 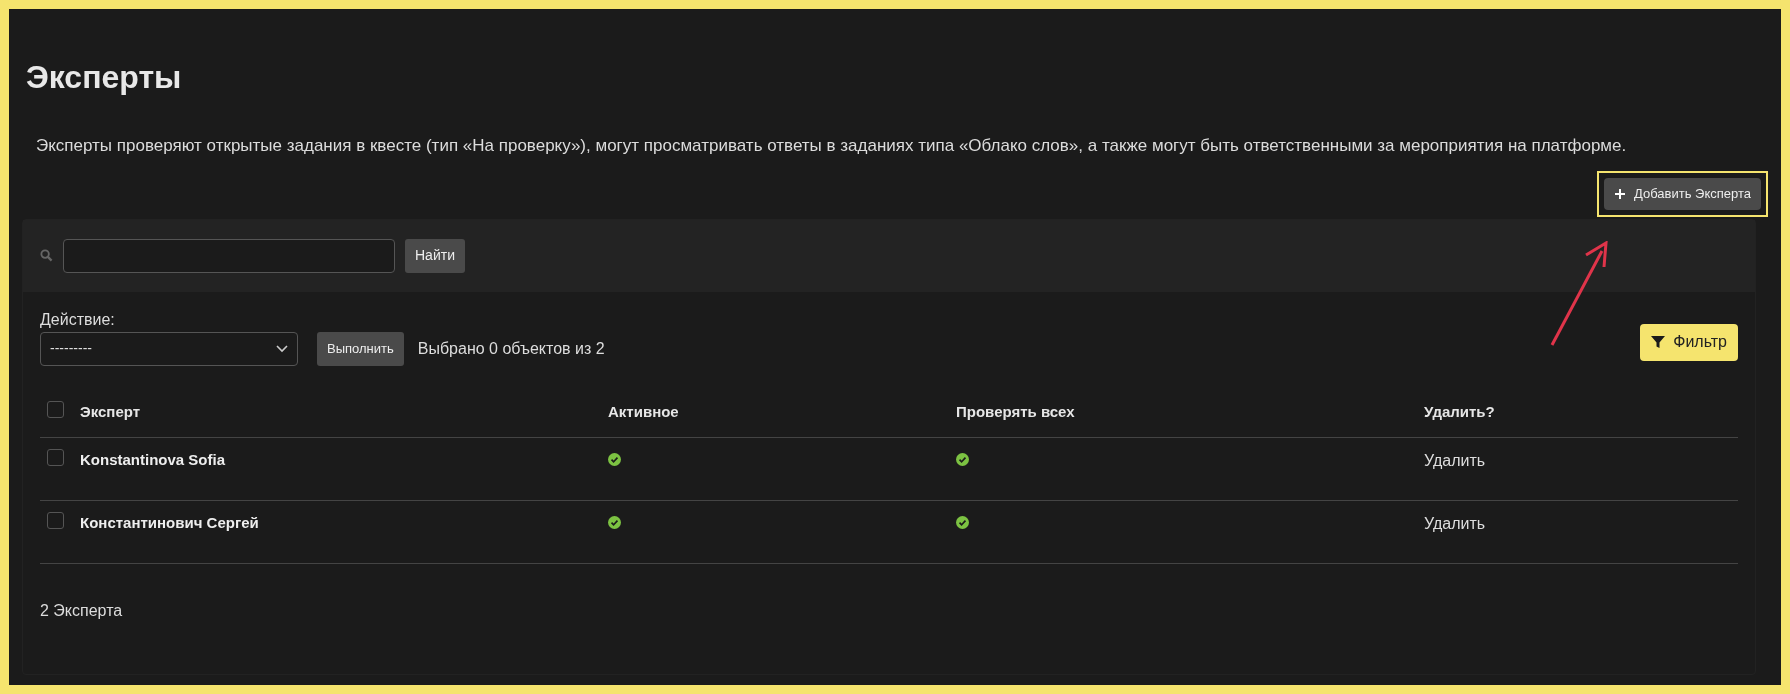 What do you see at coordinates (104, 77) in the screenshot?
I see `page-title: Эксперты` at bounding box center [104, 77].